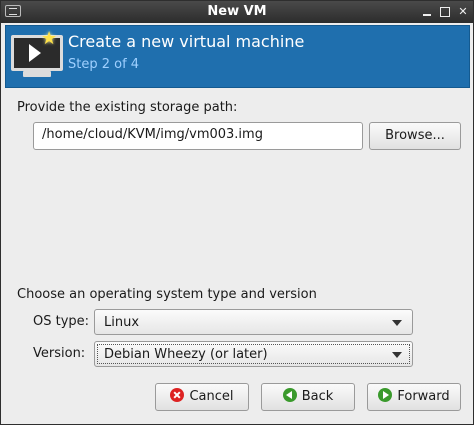 This screenshot has width=474, height=425. I want to click on maximize-icon, so click(445, 12).